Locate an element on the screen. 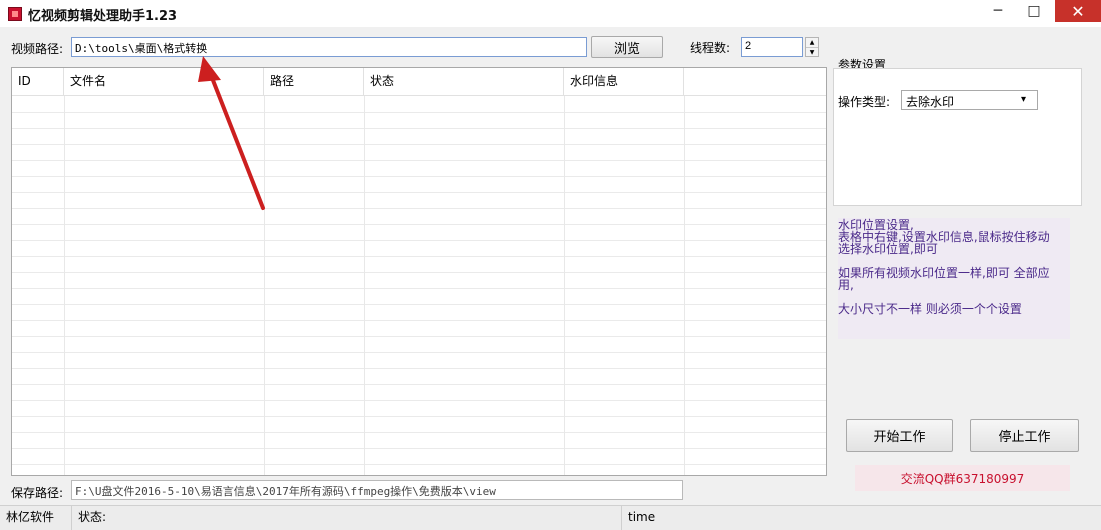 The height and width of the screenshot is (530, 1101). status-label: 状态: is located at coordinates (347, 518).